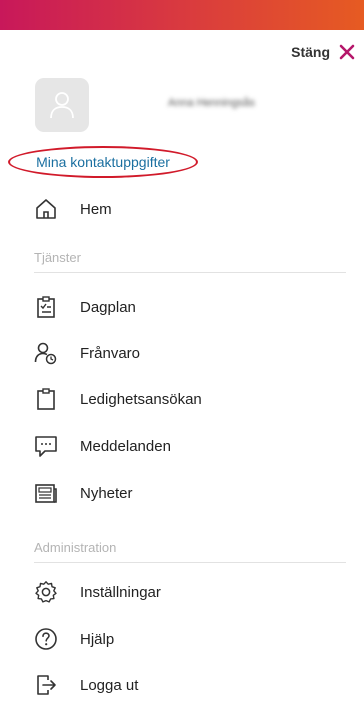 This screenshot has width=364, height=722. I want to click on user-name: Anna Henningsås, so click(211, 103).